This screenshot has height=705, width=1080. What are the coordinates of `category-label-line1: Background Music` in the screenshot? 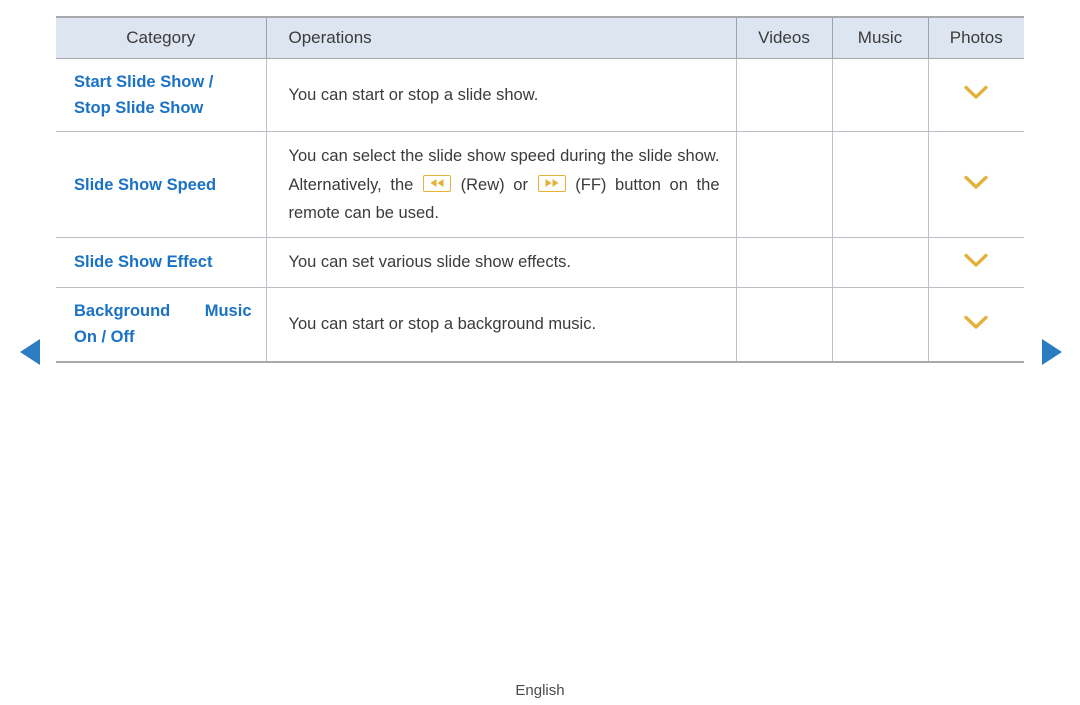 It's located at (163, 310).